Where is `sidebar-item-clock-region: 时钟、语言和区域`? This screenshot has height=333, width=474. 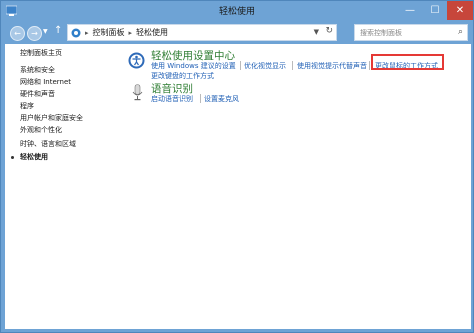
sidebar-item-clock-region: 时钟、语言和区域 is located at coordinates (48, 144).